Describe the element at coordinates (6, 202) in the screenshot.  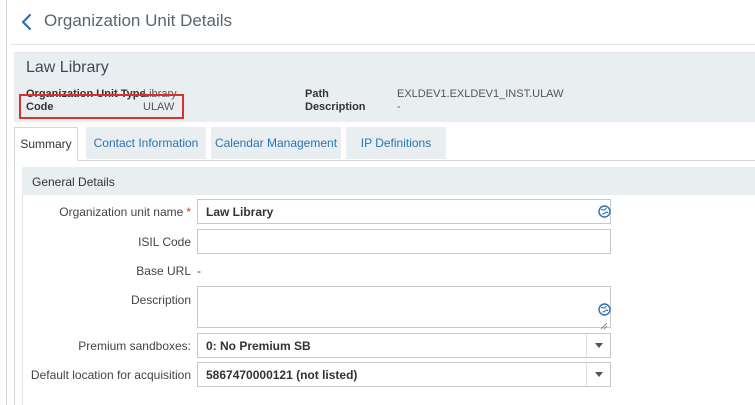
I see `left-border` at that location.